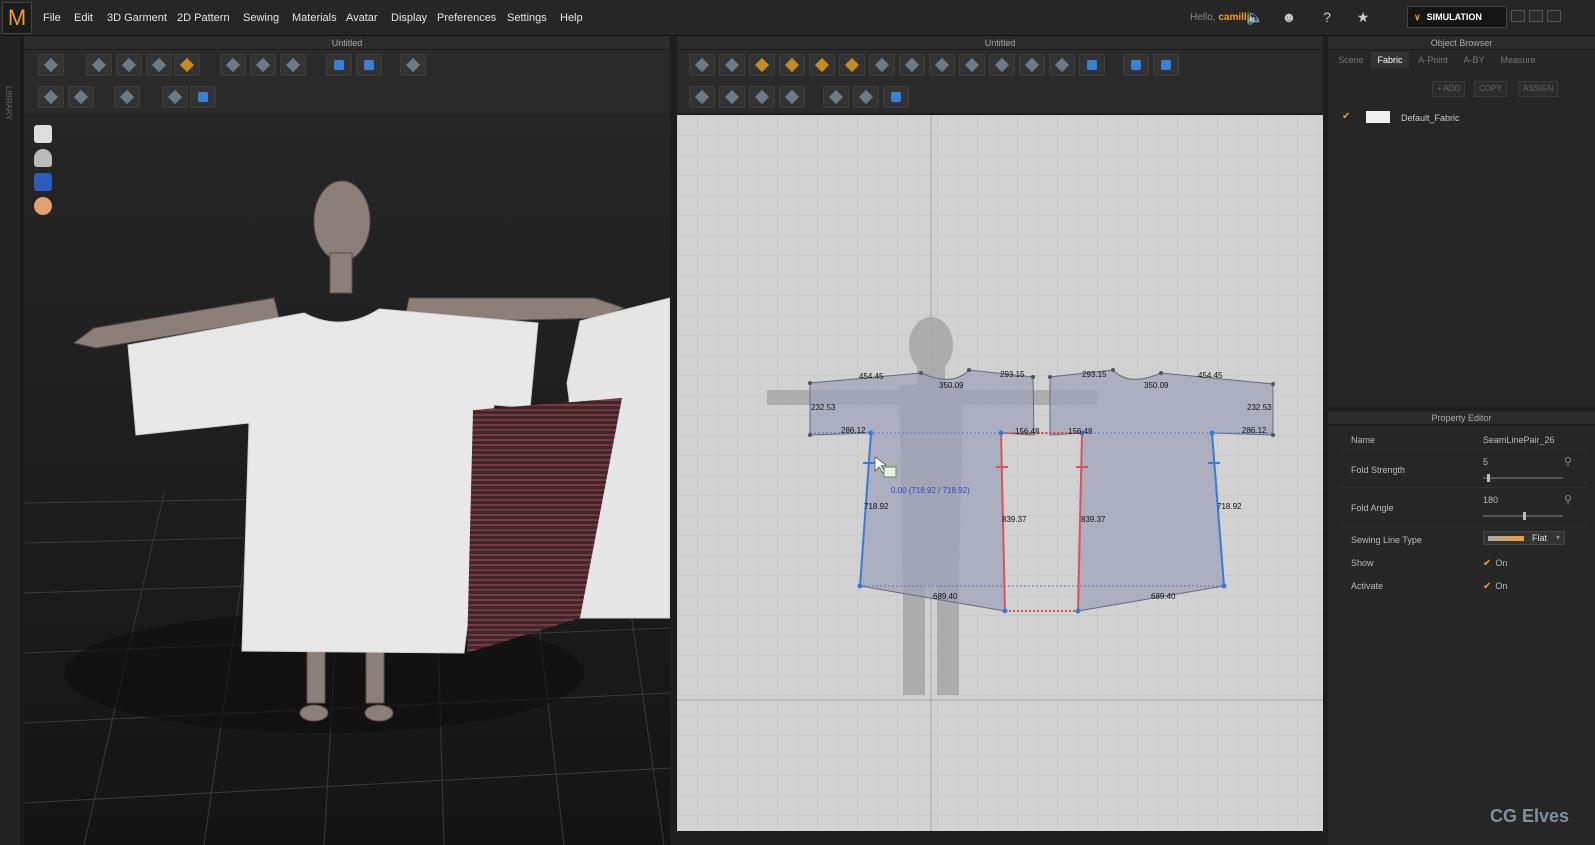 This screenshot has width=1595, height=845. What do you see at coordinates (43, 182) in the screenshot?
I see `sewing-view-icon` at bounding box center [43, 182].